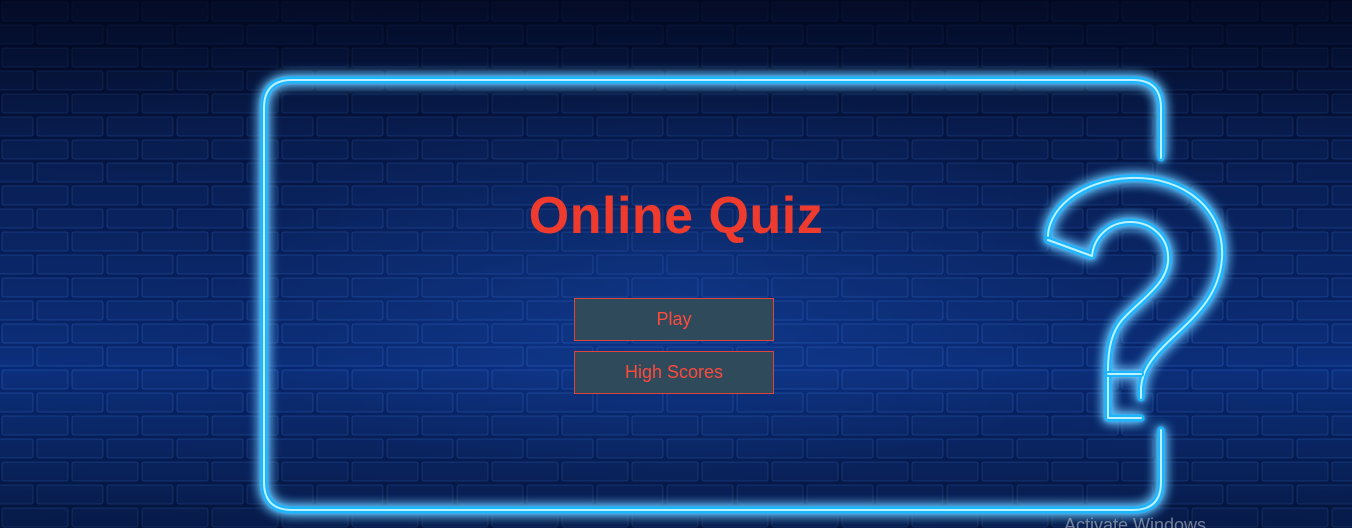  Describe the element at coordinates (676, 216) in the screenshot. I see `page-title: Online Quiz` at that location.